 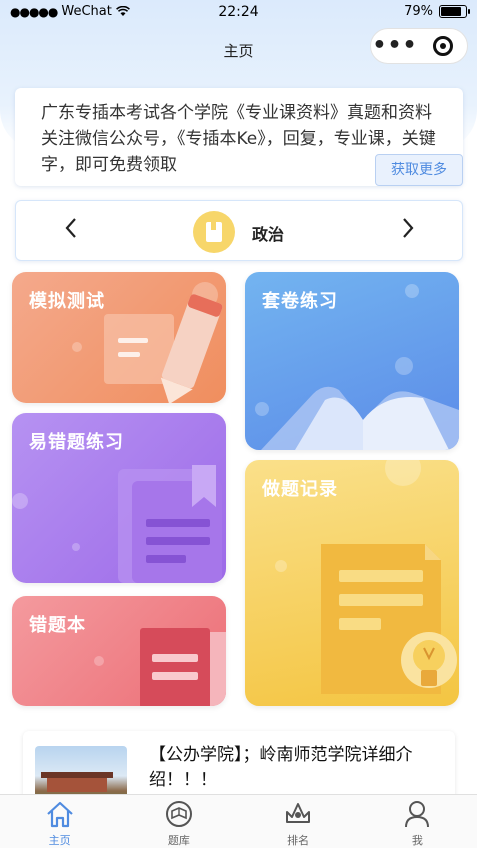 What do you see at coordinates (298, 840) in the screenshot?
I see `tab-ranking-label: 排名` at bounding box center [298, 840].